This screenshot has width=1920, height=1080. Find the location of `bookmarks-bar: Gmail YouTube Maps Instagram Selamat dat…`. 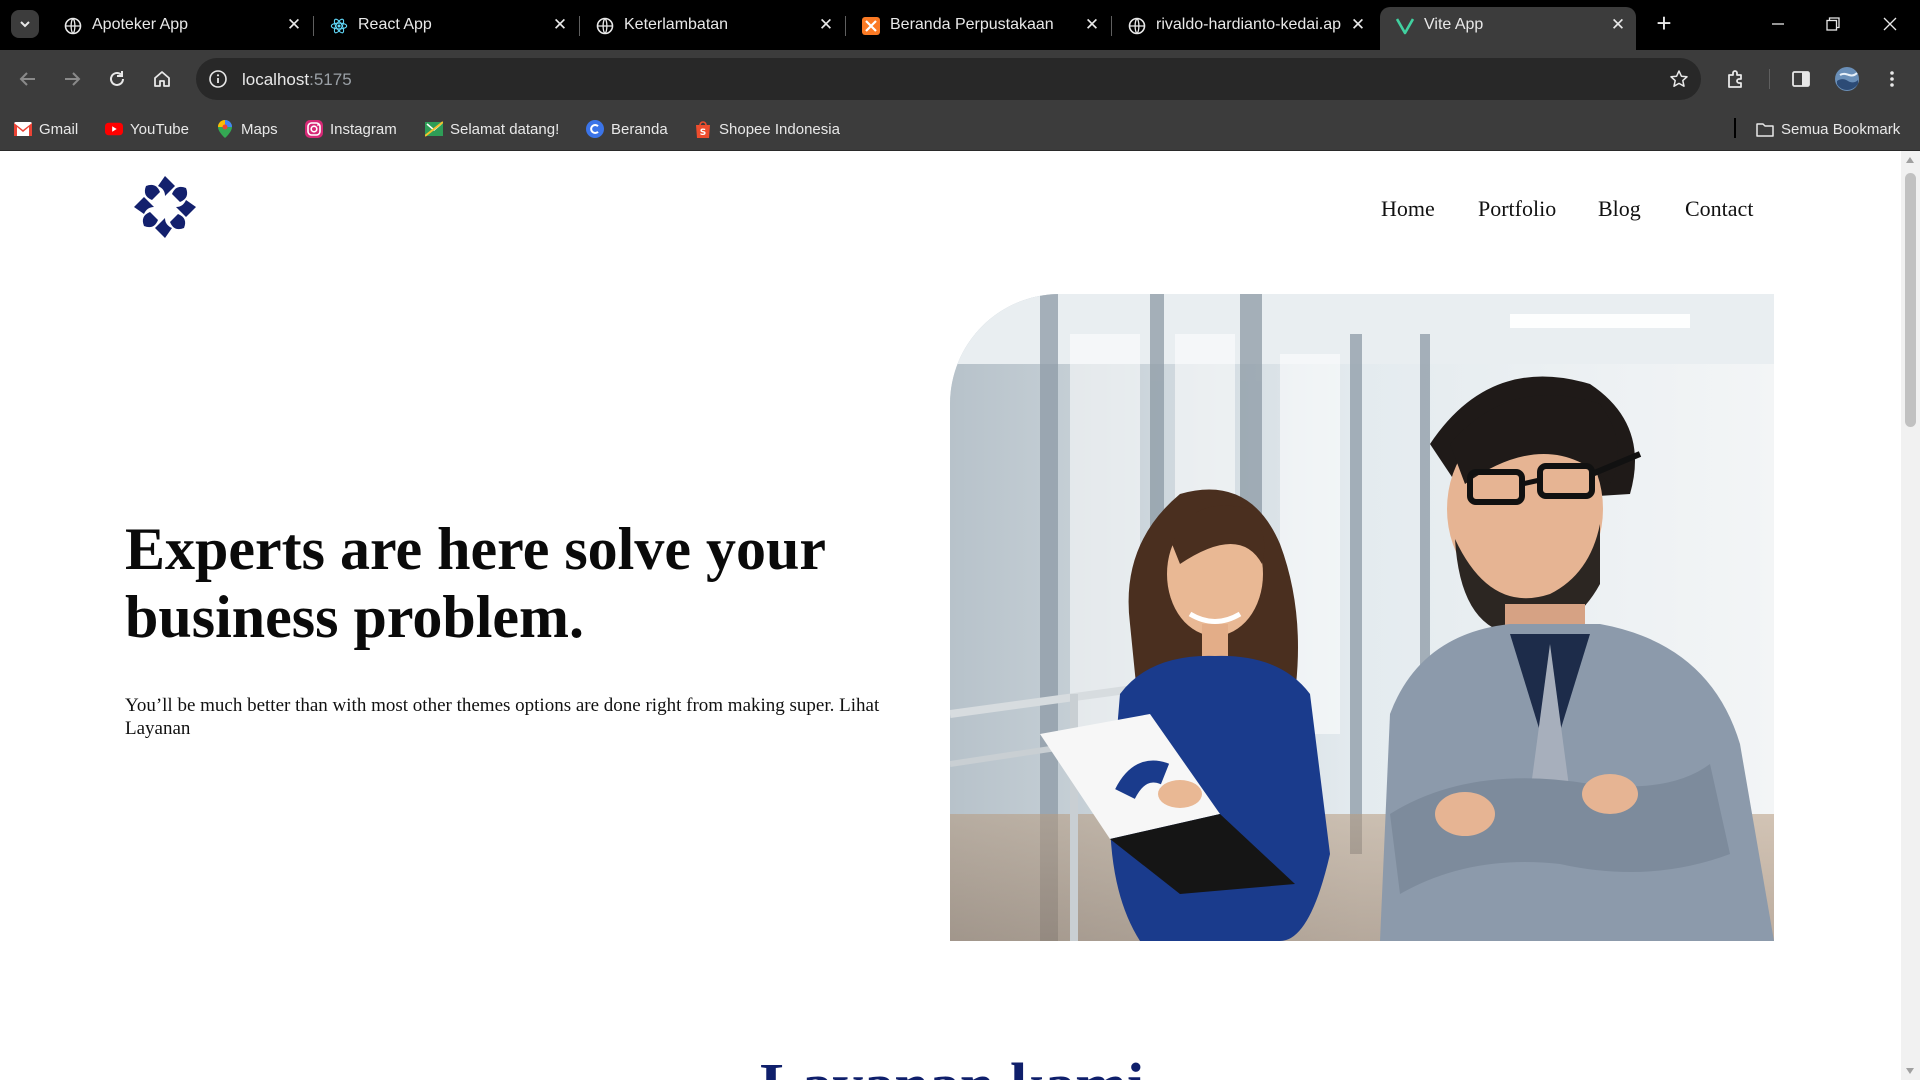

bookmarks-bar: Gmail YouTube Maps Instagram Selamat dat… is located at coordinates (960, 129).